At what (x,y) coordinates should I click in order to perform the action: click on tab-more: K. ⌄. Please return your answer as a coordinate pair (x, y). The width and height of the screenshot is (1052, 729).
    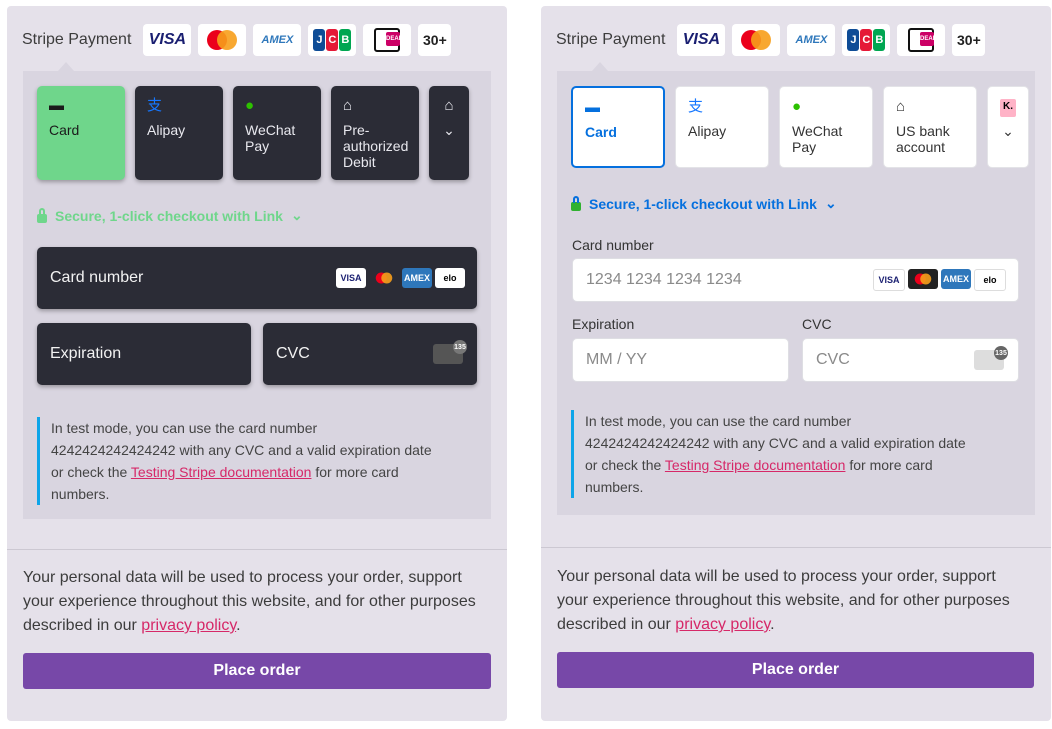
    Looking at the image, I should click on (1008, 127).